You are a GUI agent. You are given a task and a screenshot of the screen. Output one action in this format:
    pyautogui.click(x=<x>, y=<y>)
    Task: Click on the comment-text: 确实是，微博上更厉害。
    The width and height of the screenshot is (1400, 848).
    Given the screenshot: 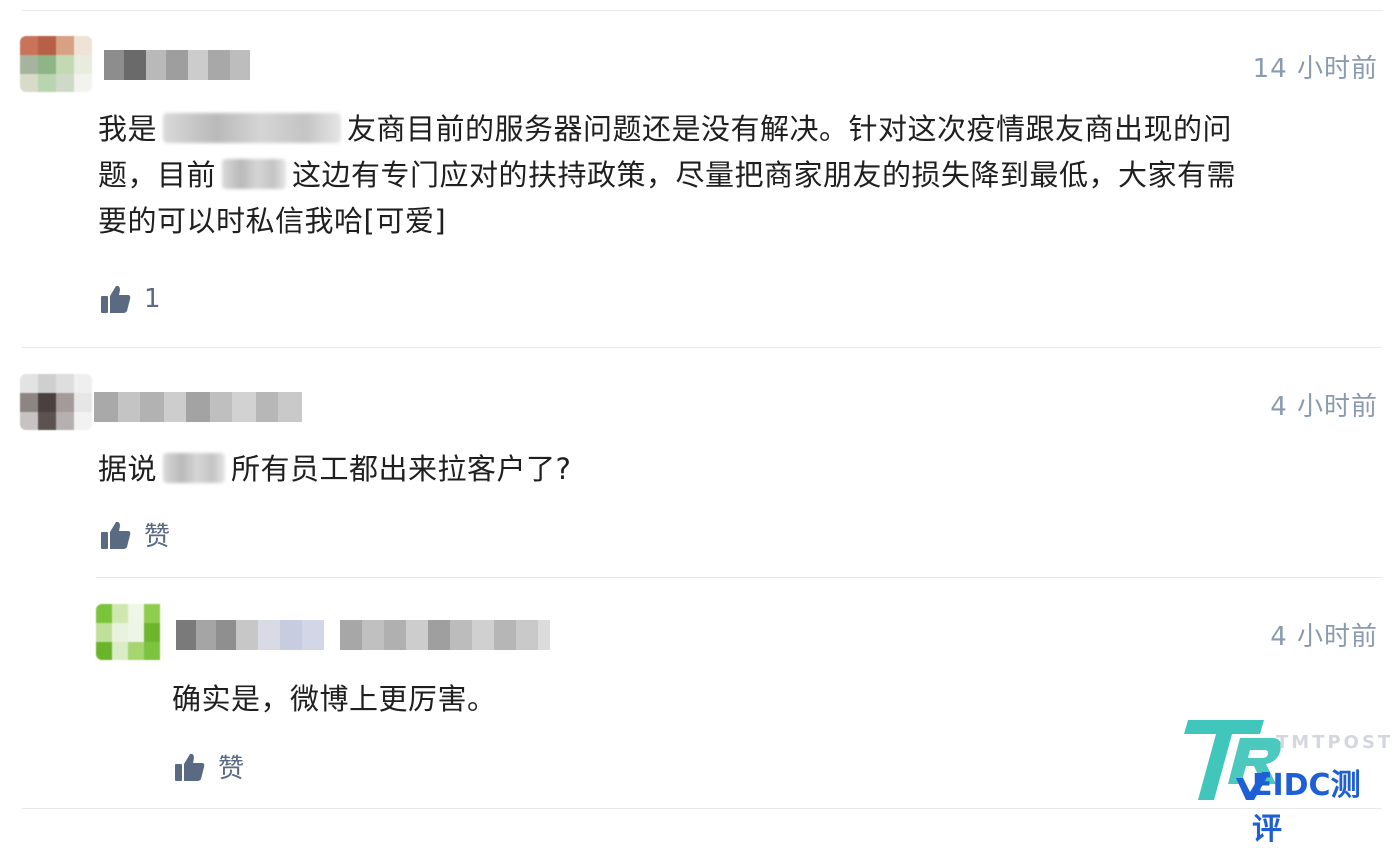 What is the action you would take?
    pyautogui.click(x=334, y=699)
    